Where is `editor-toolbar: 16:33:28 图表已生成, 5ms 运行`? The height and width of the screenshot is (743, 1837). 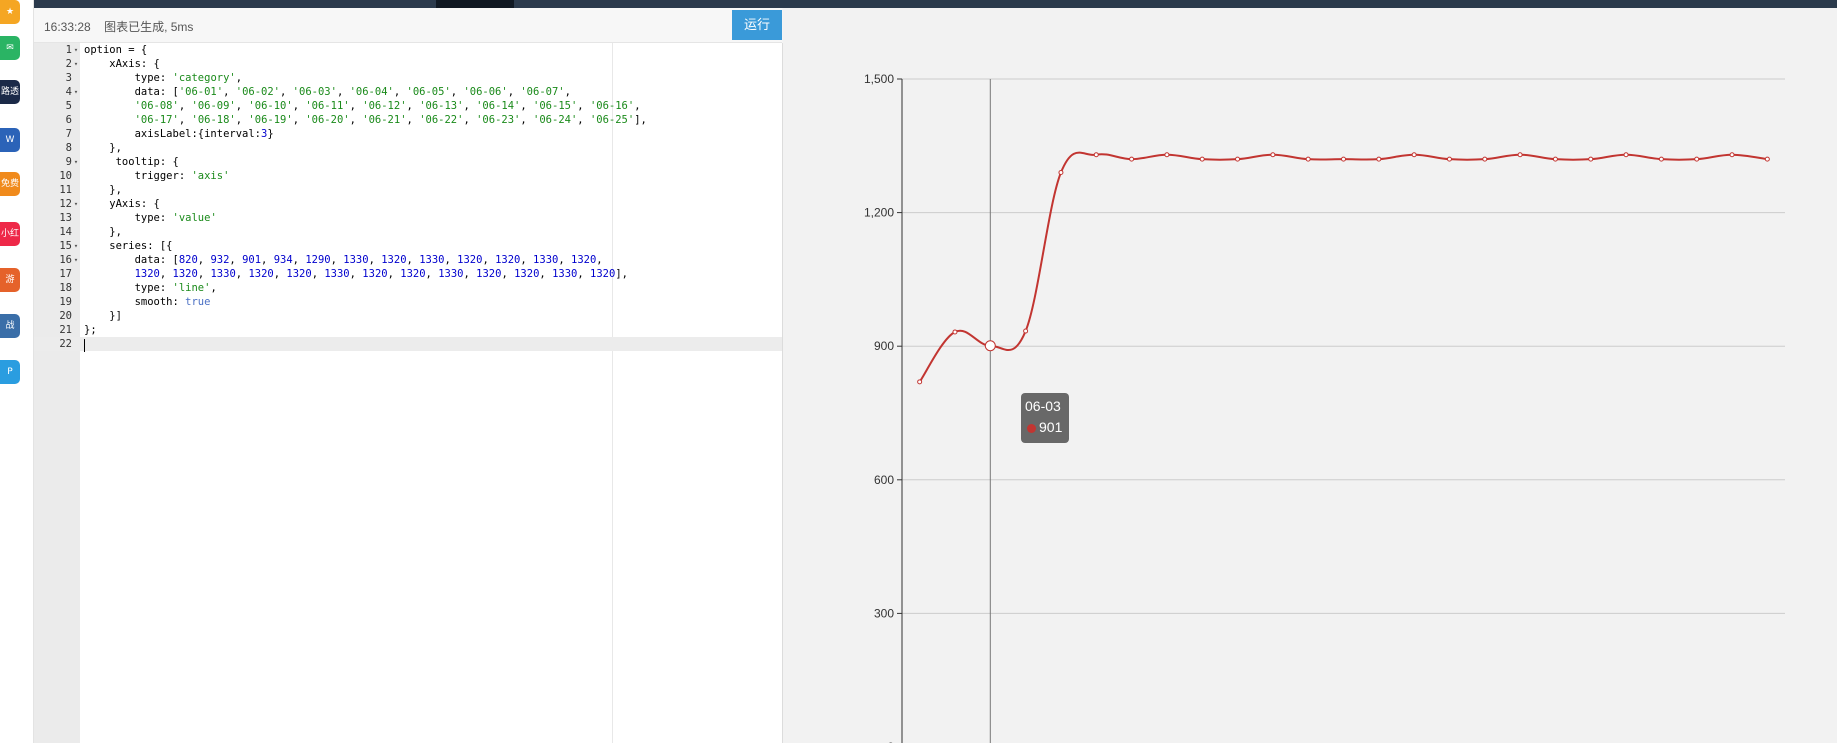
editor-toolbar: 16:33:28 图表已生成, 5ms 运行 is located at coordinates (408, 25).